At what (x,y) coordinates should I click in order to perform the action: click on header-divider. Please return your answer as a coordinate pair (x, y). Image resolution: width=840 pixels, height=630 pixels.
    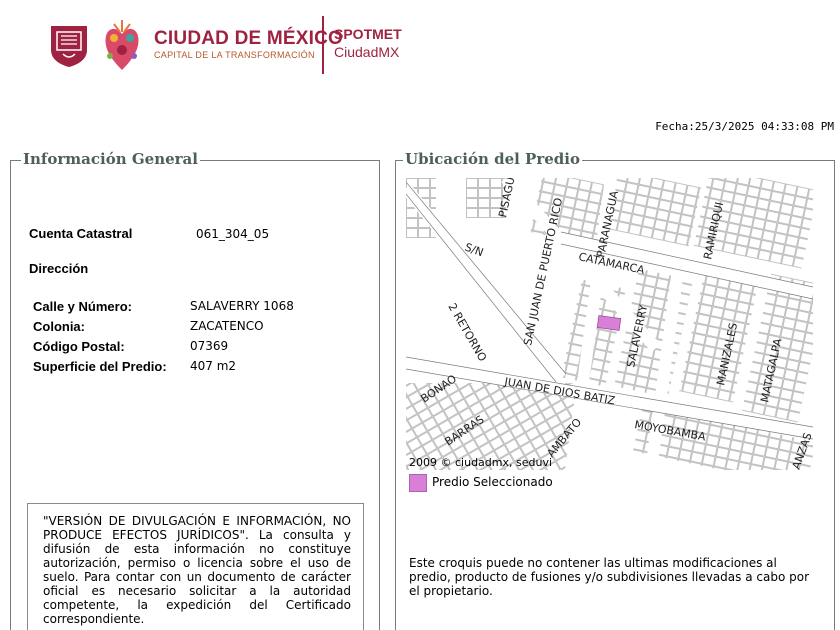
    Looking at the image, I should click on (323, 45).